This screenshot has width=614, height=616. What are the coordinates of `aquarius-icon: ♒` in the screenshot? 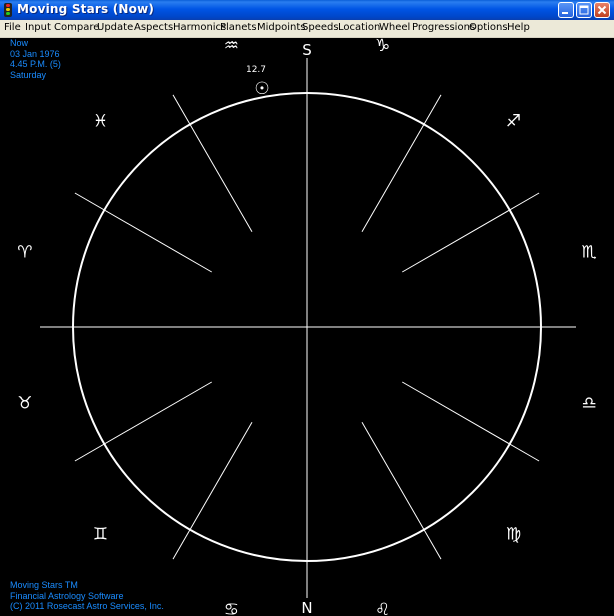 It's located at (231, 46).